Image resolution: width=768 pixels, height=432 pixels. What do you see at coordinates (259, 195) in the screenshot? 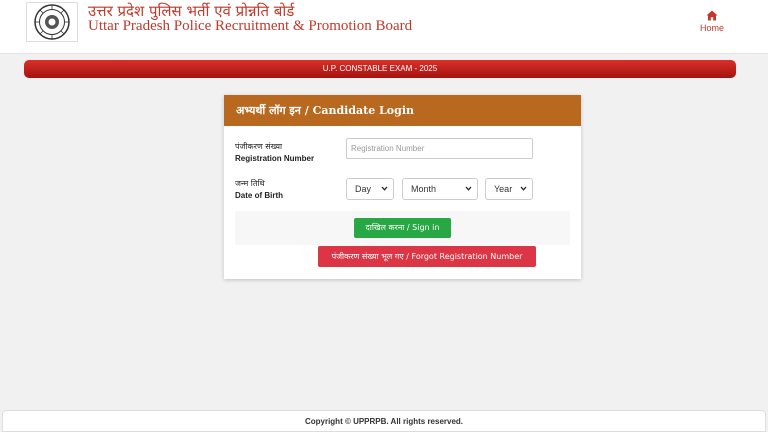
I see `dob-label-english: Date of Birth` at bounding box center [259, 195].